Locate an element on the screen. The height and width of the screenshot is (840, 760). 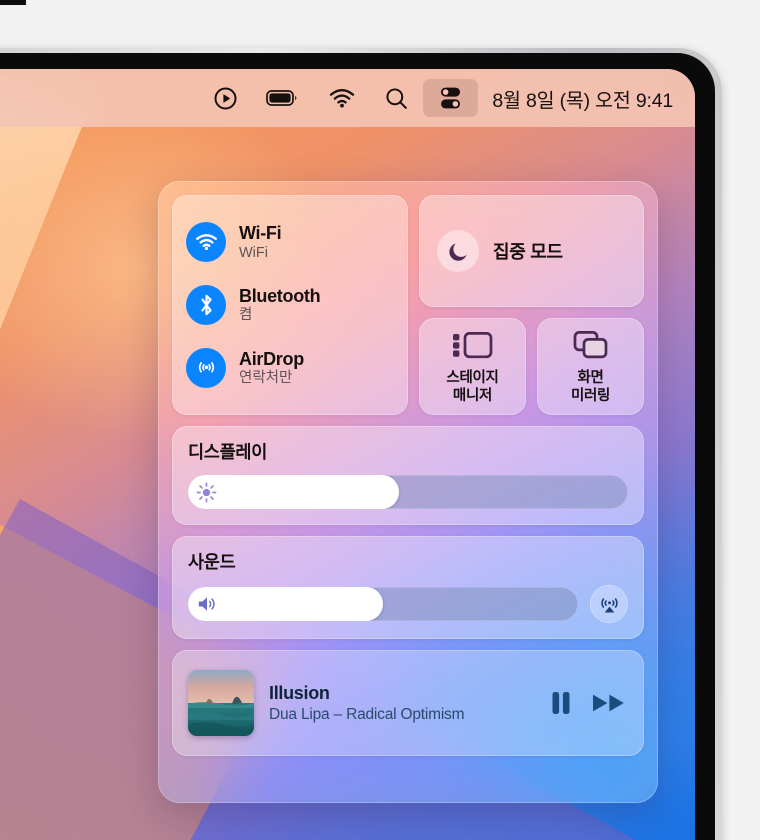
stage-manager-label: 스테이지 매니저 is located at coordinates (472, 387).